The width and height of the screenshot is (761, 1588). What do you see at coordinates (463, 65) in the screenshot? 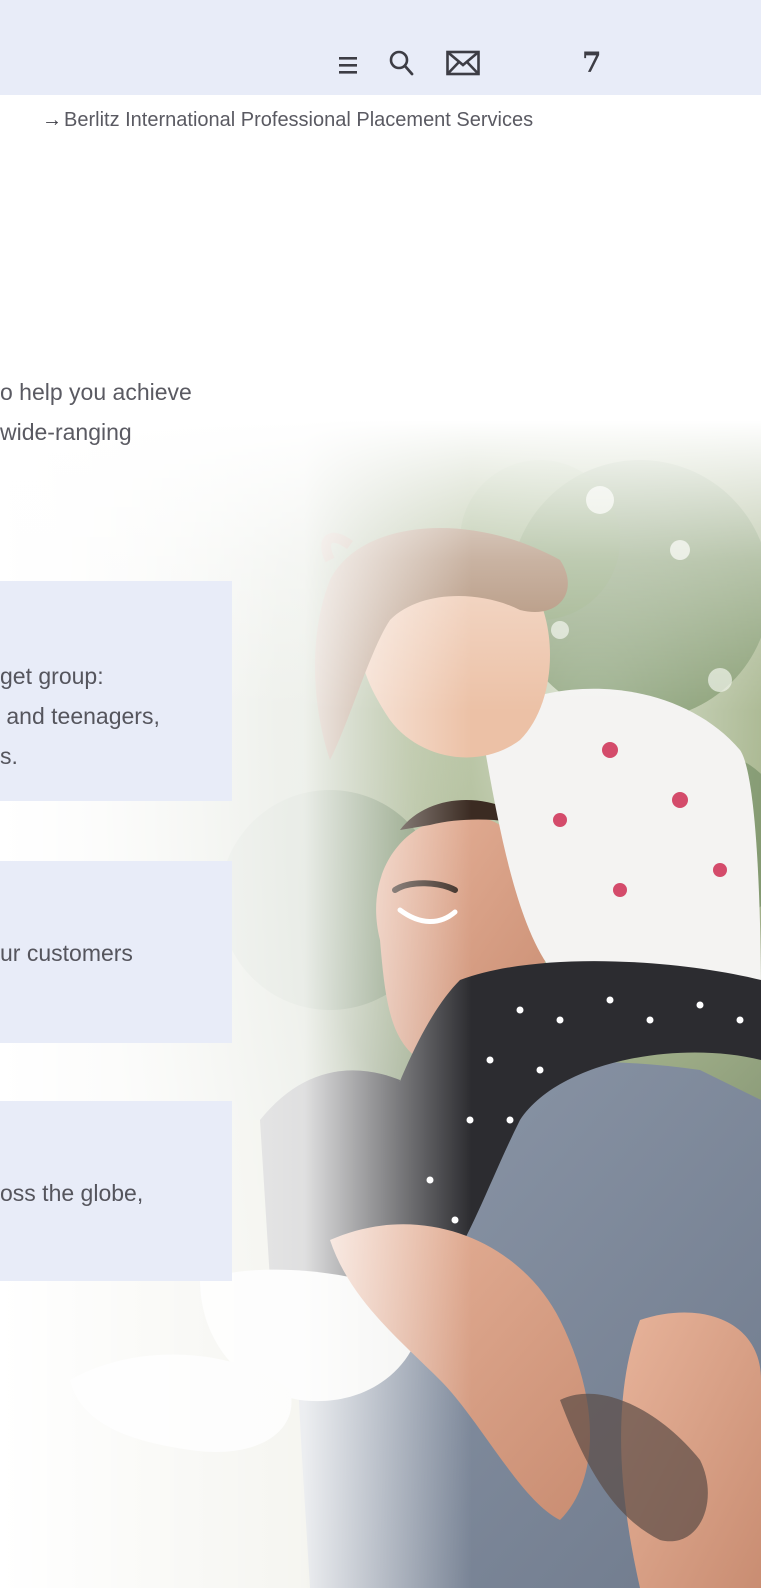
I see `mail-icon` at bounding box center [463, 65].